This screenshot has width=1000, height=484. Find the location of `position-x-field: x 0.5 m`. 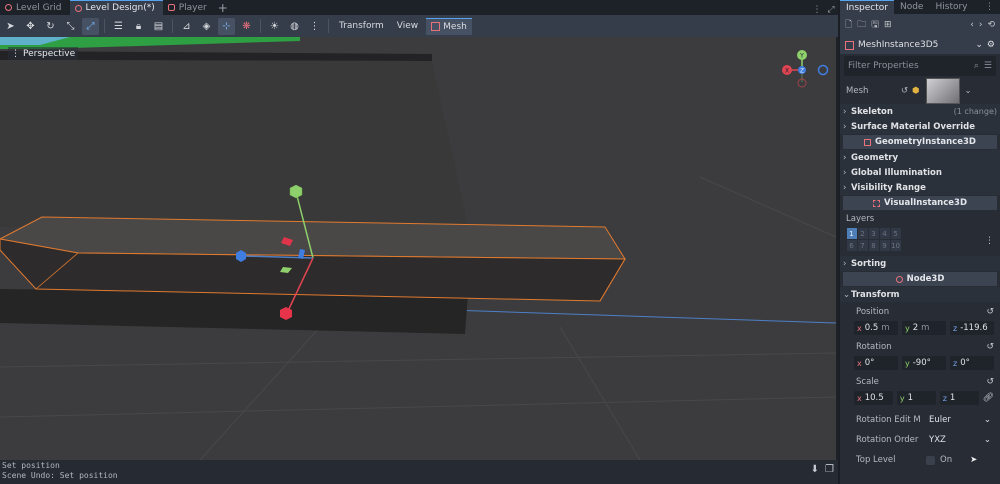

position-x-field: x 0.5 m is located at coordinates (876, 328).